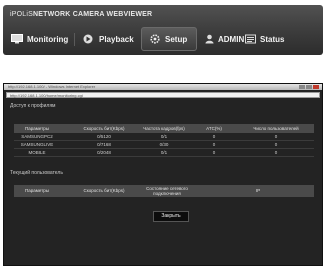  Describe the element at coordinates (21, 14) in the screenshot. I see `brand-name: iPOLiS` at that location.